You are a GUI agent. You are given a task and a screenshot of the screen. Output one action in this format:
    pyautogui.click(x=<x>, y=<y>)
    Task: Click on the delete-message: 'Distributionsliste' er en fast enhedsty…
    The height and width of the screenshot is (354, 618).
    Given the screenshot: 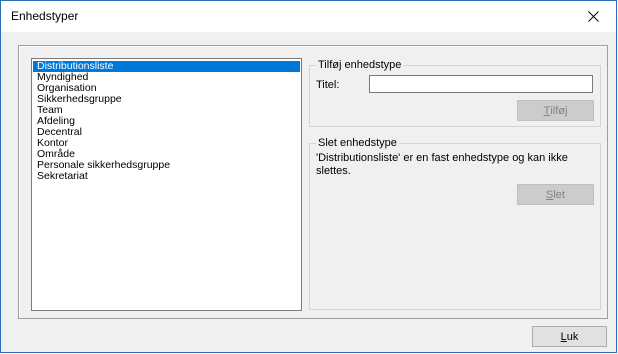 What is the action you would take?
    pyautogui.click(x=442, y=164)
    